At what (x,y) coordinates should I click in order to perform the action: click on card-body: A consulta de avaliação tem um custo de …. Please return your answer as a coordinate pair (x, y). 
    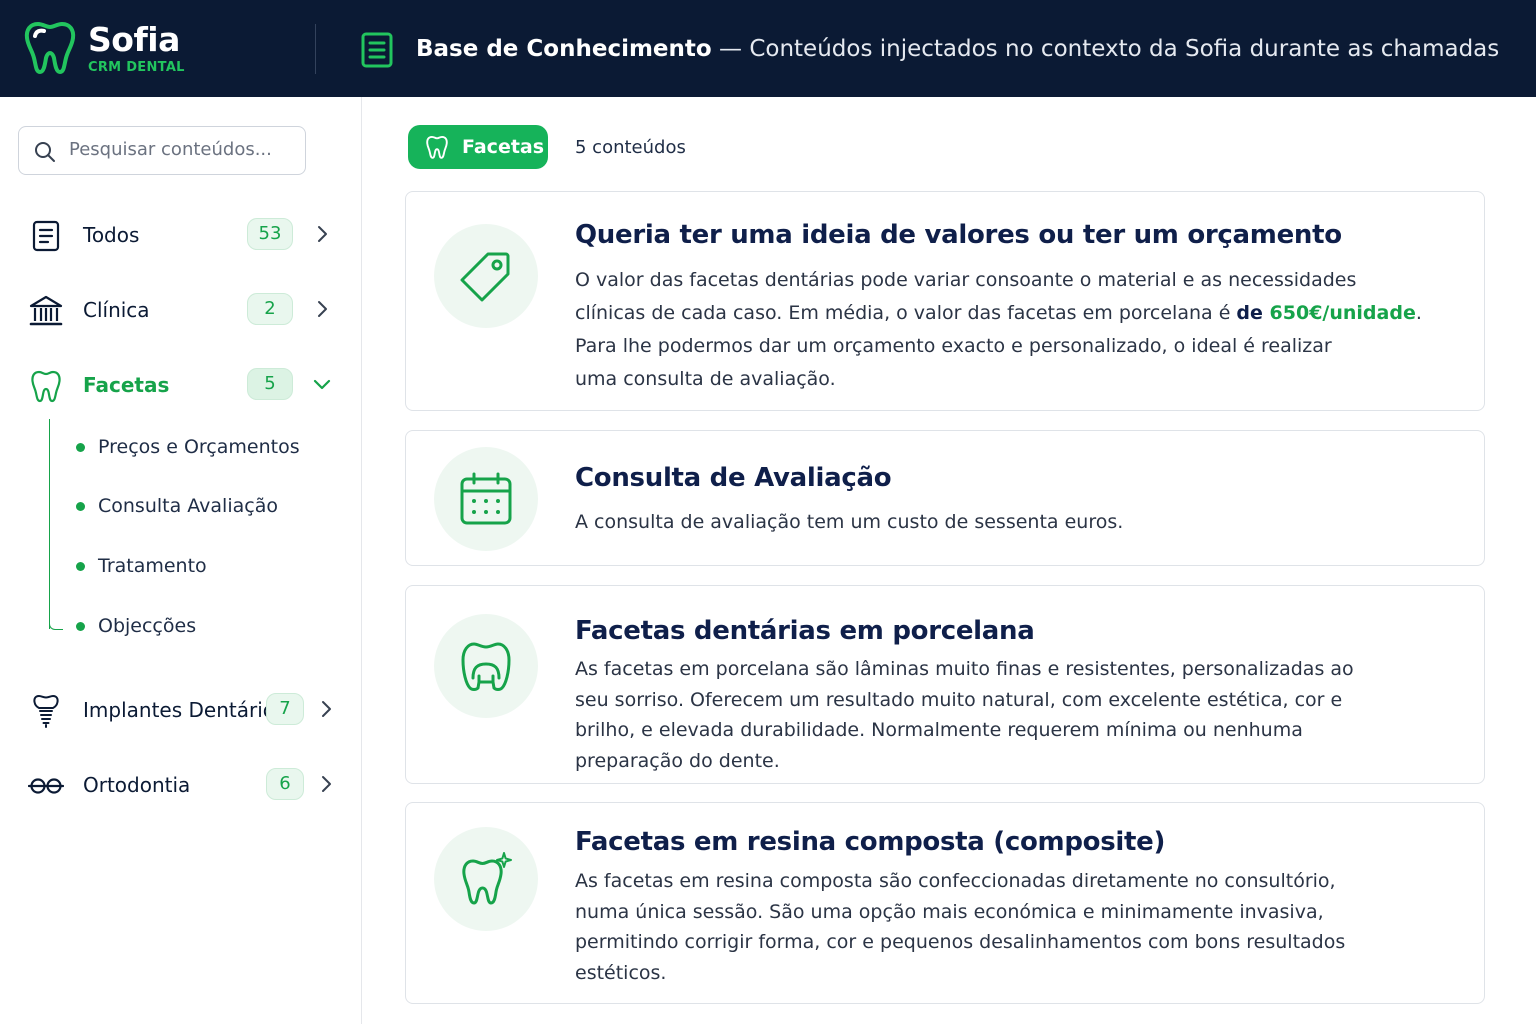
    Looking at the image, I should click on (1015, 522).